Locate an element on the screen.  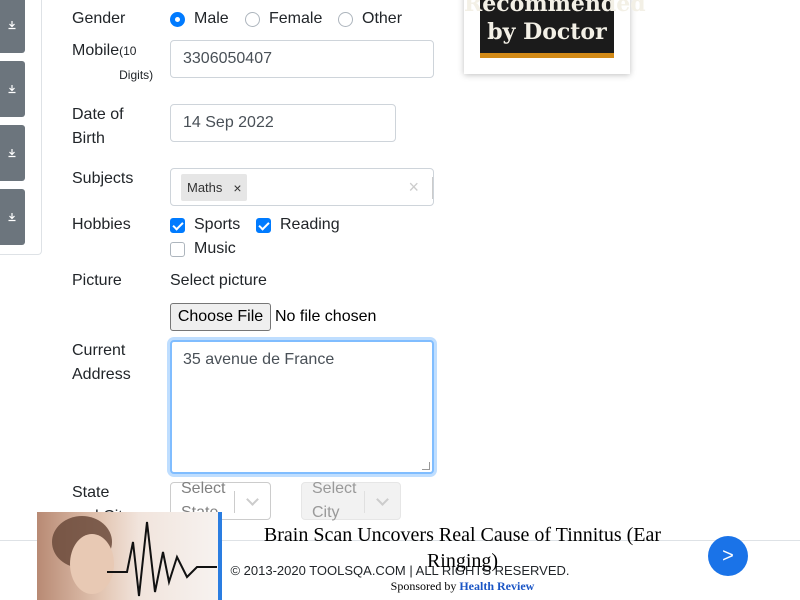
hobby-option-label: Music is located at coordinates (215, 248).